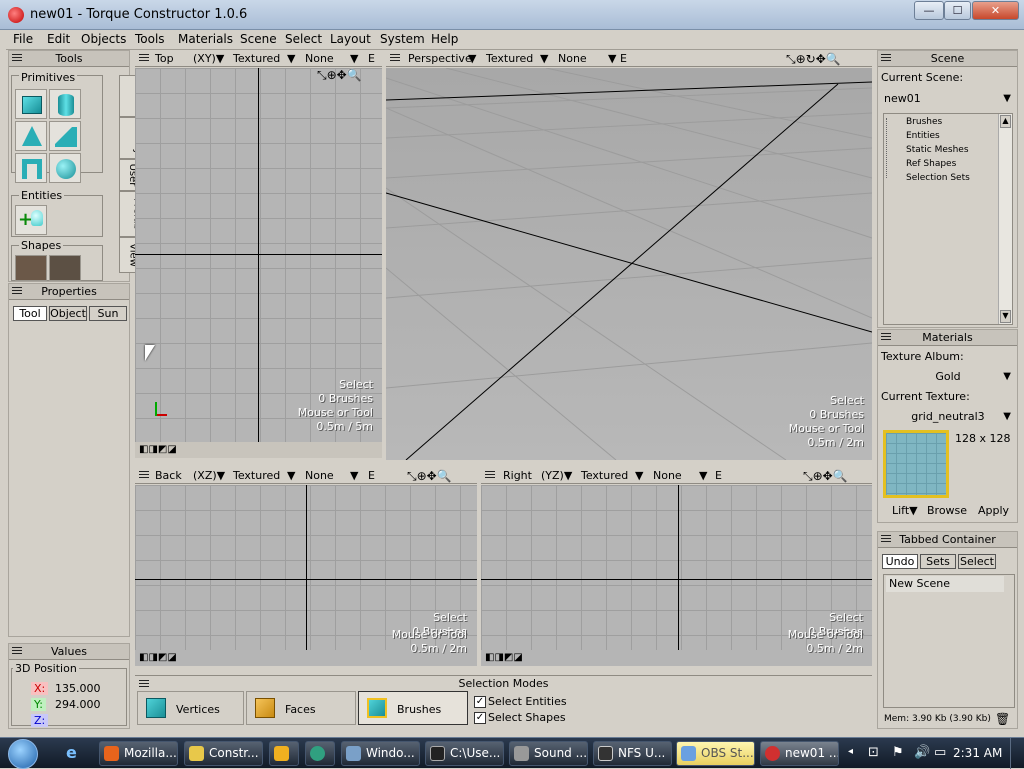  Describe the element at coordinates (1005, 219) in the screenshot. I see `scene-tree-scrollbar: ▲ ▼` at that location.